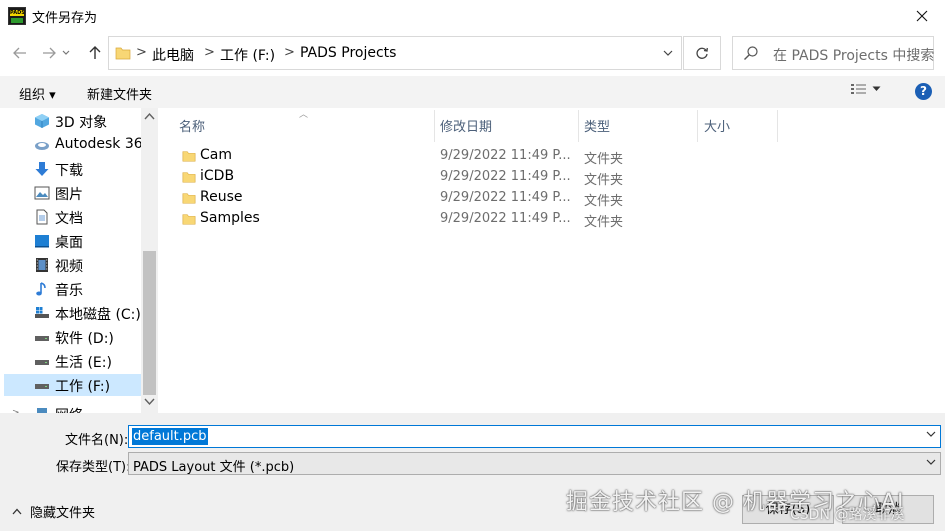 The height and width of the screenshot is (531, 945). What do you see at coordinates (93, 467) in the screenshot?
I see `filetype-label: 保存类型(T):` at bounding box center [93, 467].